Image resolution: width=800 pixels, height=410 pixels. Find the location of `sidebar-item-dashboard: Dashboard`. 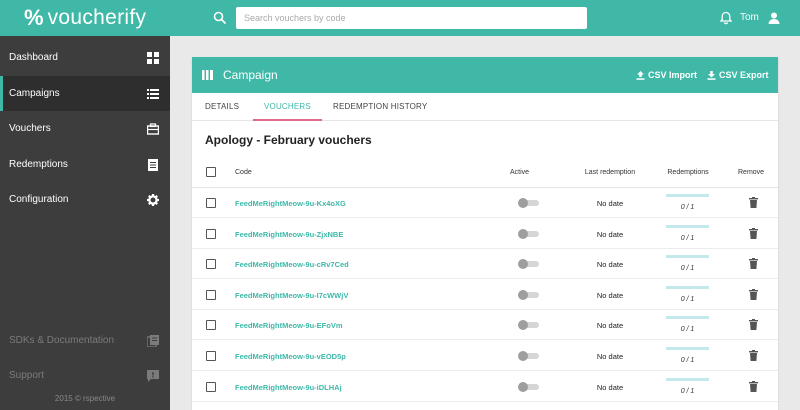

sidebar-item-dashboard: Dashboard is located at coordinates (85, 57).